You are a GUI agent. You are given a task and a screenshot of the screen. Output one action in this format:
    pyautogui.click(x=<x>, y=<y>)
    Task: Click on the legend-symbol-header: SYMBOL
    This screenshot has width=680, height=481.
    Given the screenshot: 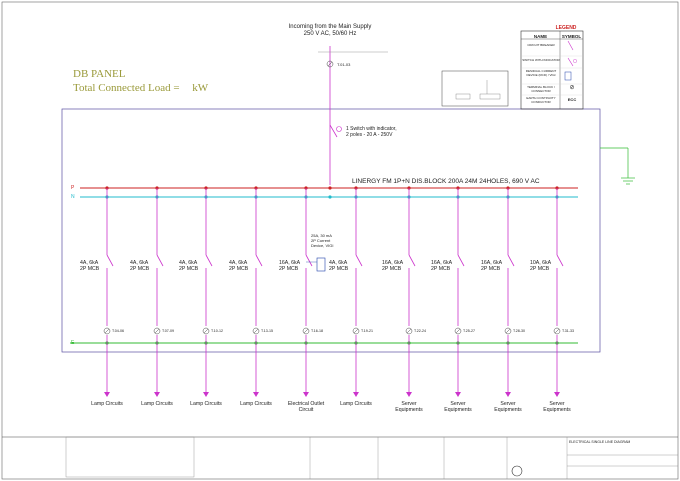 What is the action you would take?
    pyautogui.click(x=571, y=36)
    